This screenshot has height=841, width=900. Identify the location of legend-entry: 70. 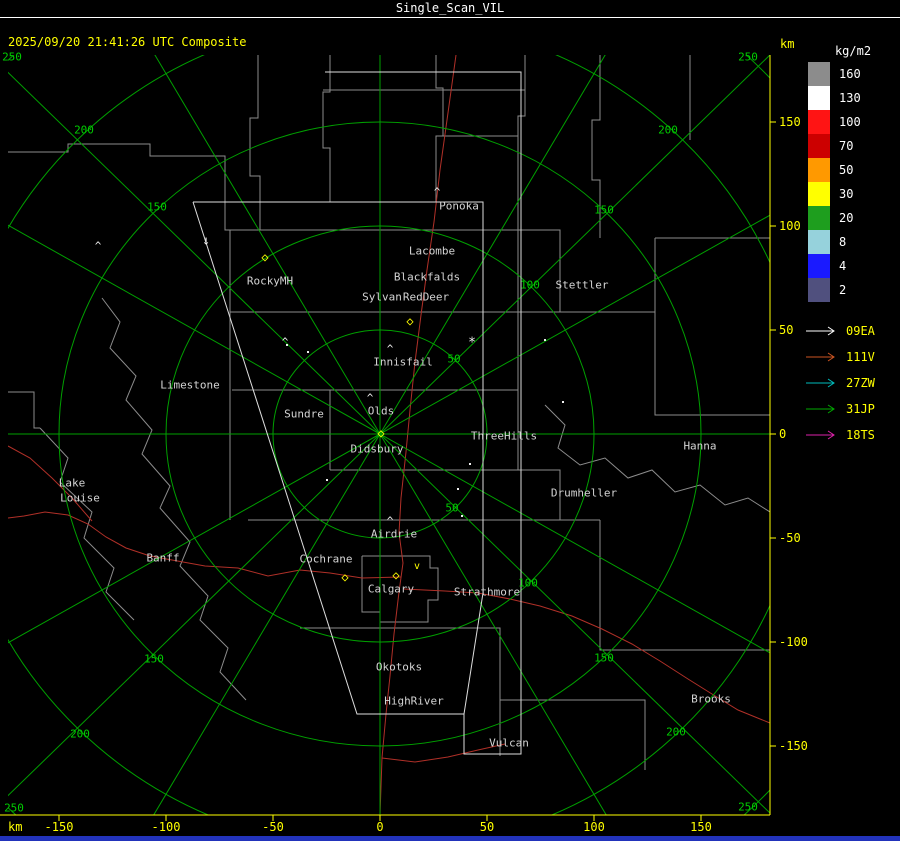
(853, 146).